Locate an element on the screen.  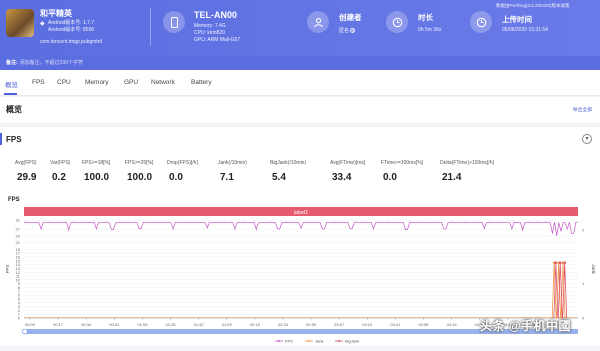
fps-section-title: FPS is located at coordinates (14, 139).